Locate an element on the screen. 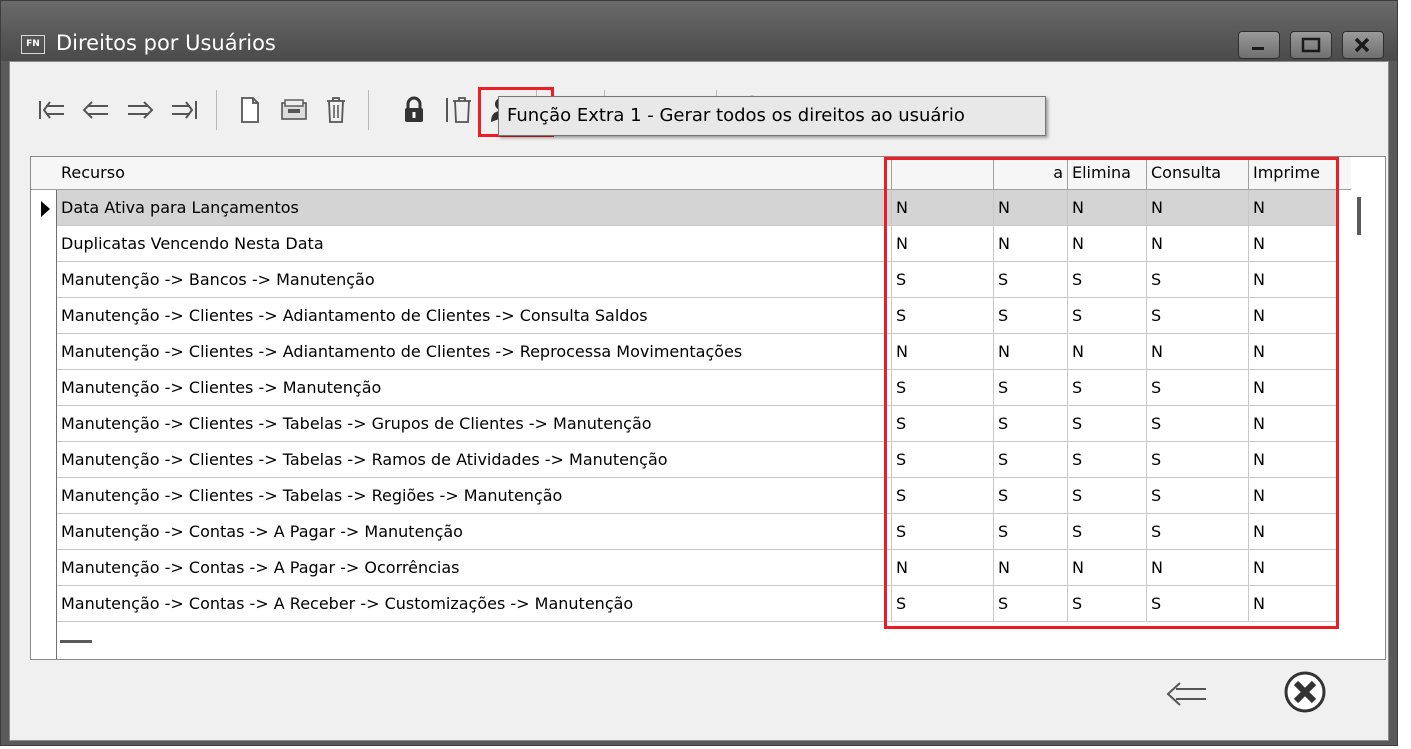 The height and width of the screenshot is (749, 1411). close-window-button is located at coordinates (1363, 45).